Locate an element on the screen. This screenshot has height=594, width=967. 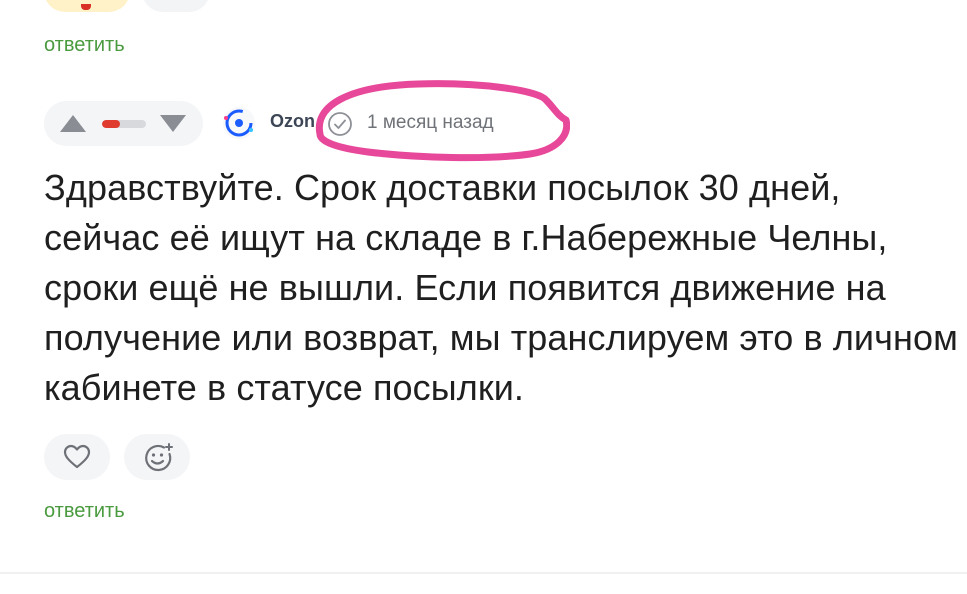
divider is located at coordinates (483, 573).